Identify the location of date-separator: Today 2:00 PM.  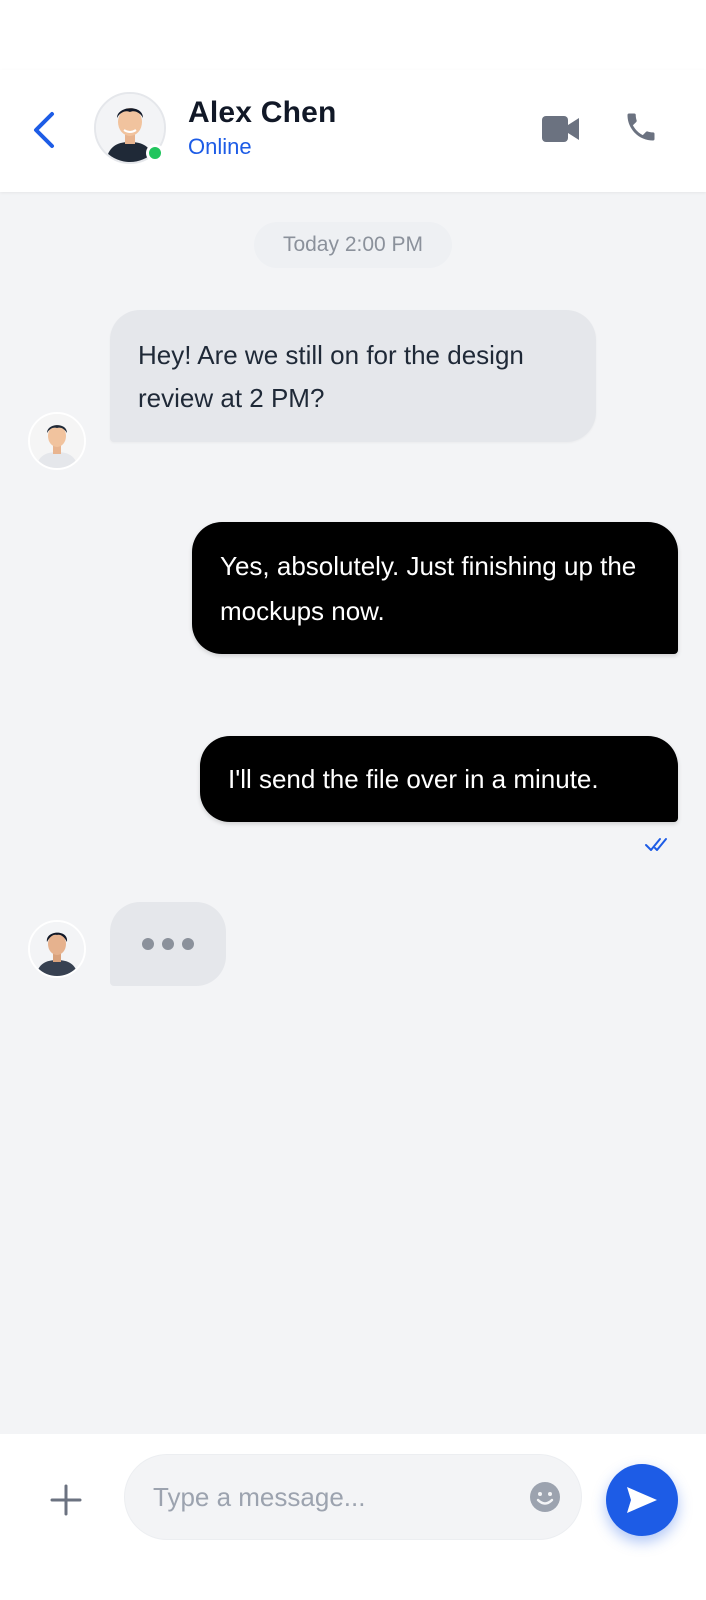
(353, 245).